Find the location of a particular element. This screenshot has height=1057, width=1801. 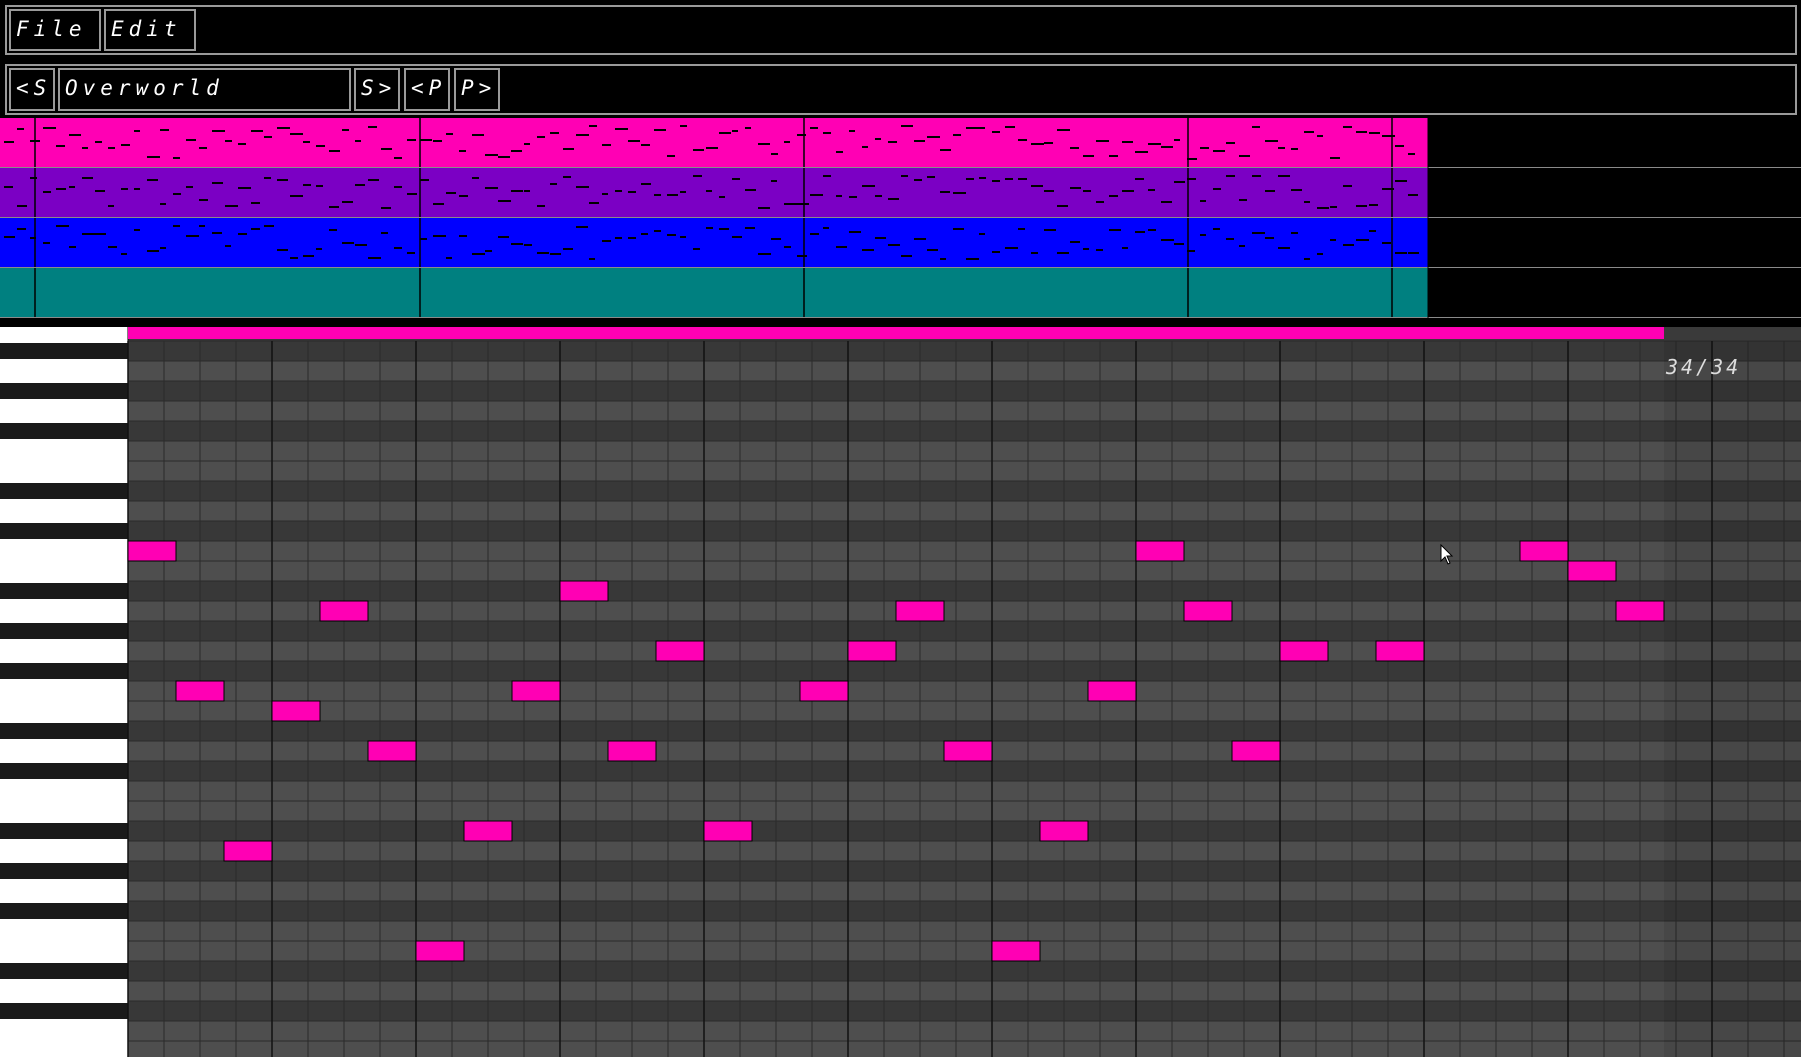

mouse-cursor-icon is located at coordinates (1447, 554).